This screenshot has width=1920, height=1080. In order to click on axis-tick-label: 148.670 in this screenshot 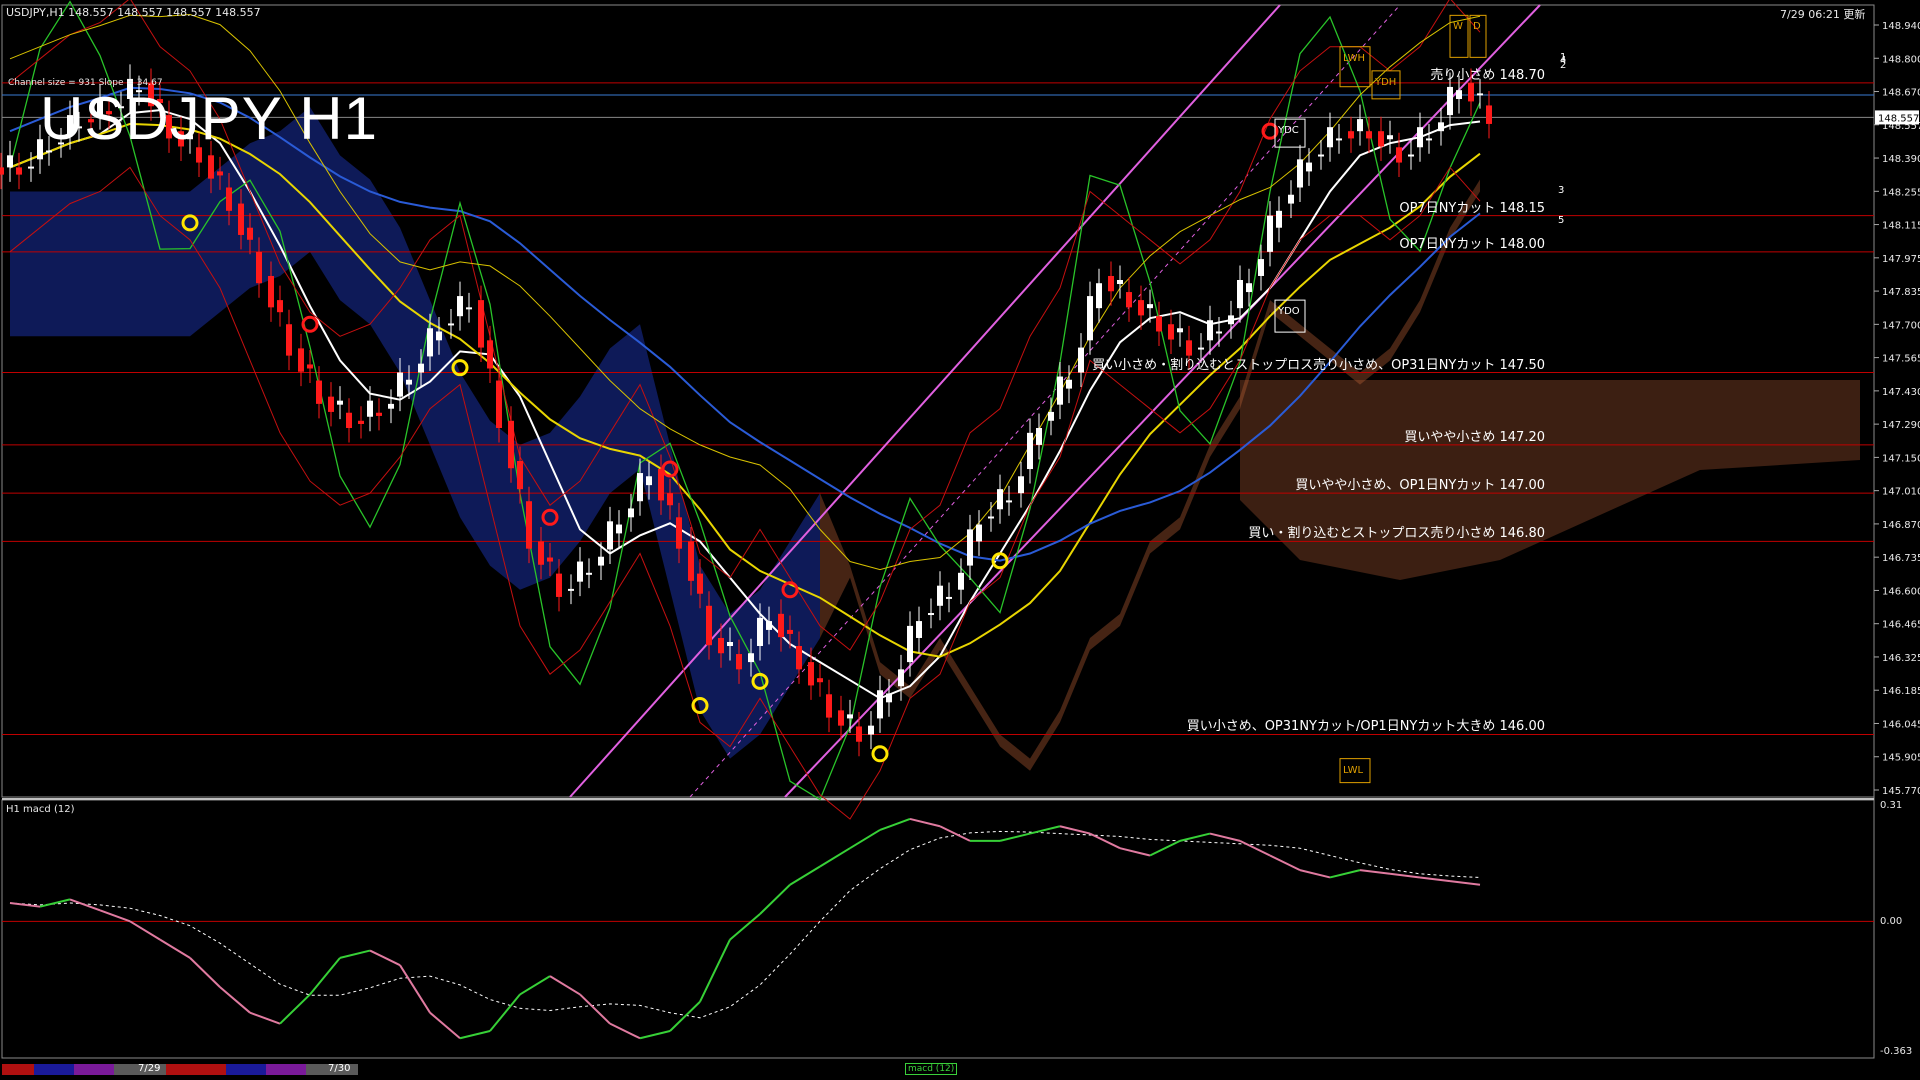, I will do `click(1901, 93)`.